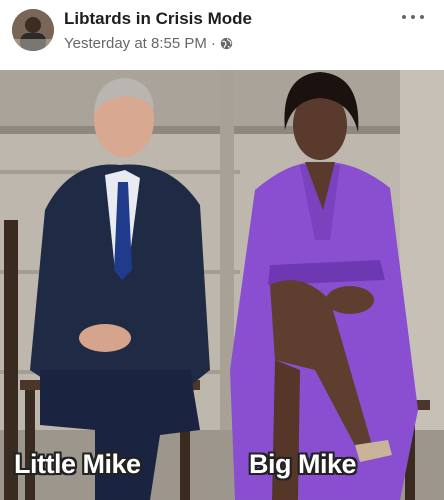 Image resolution: width=444 pixels, height=500 pixels. I want to click on globe-icon, so click(226, 43).